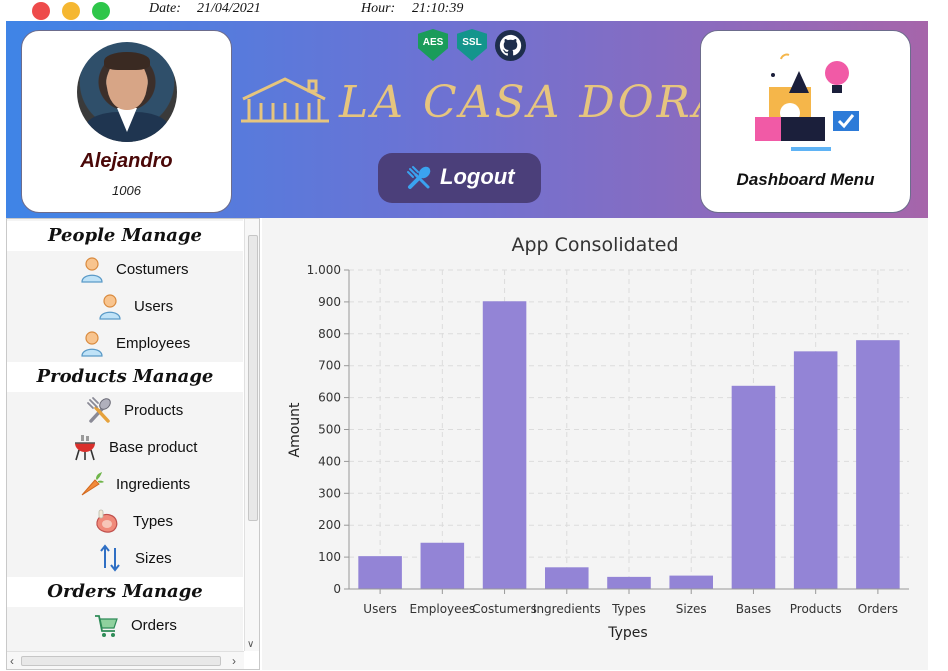 This screenshot has height=671, width=948. Describe the element at coordinates (474, 10) in the screenshot. I see `title-bar: Date: 21/04/2021 Hour: 21:10:39` at that location.